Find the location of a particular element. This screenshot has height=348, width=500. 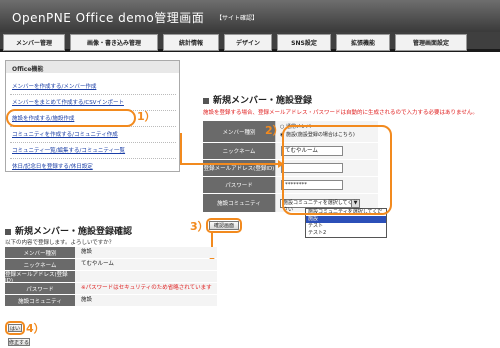

edit-button: 修正する is located at coordinates (19, 342).